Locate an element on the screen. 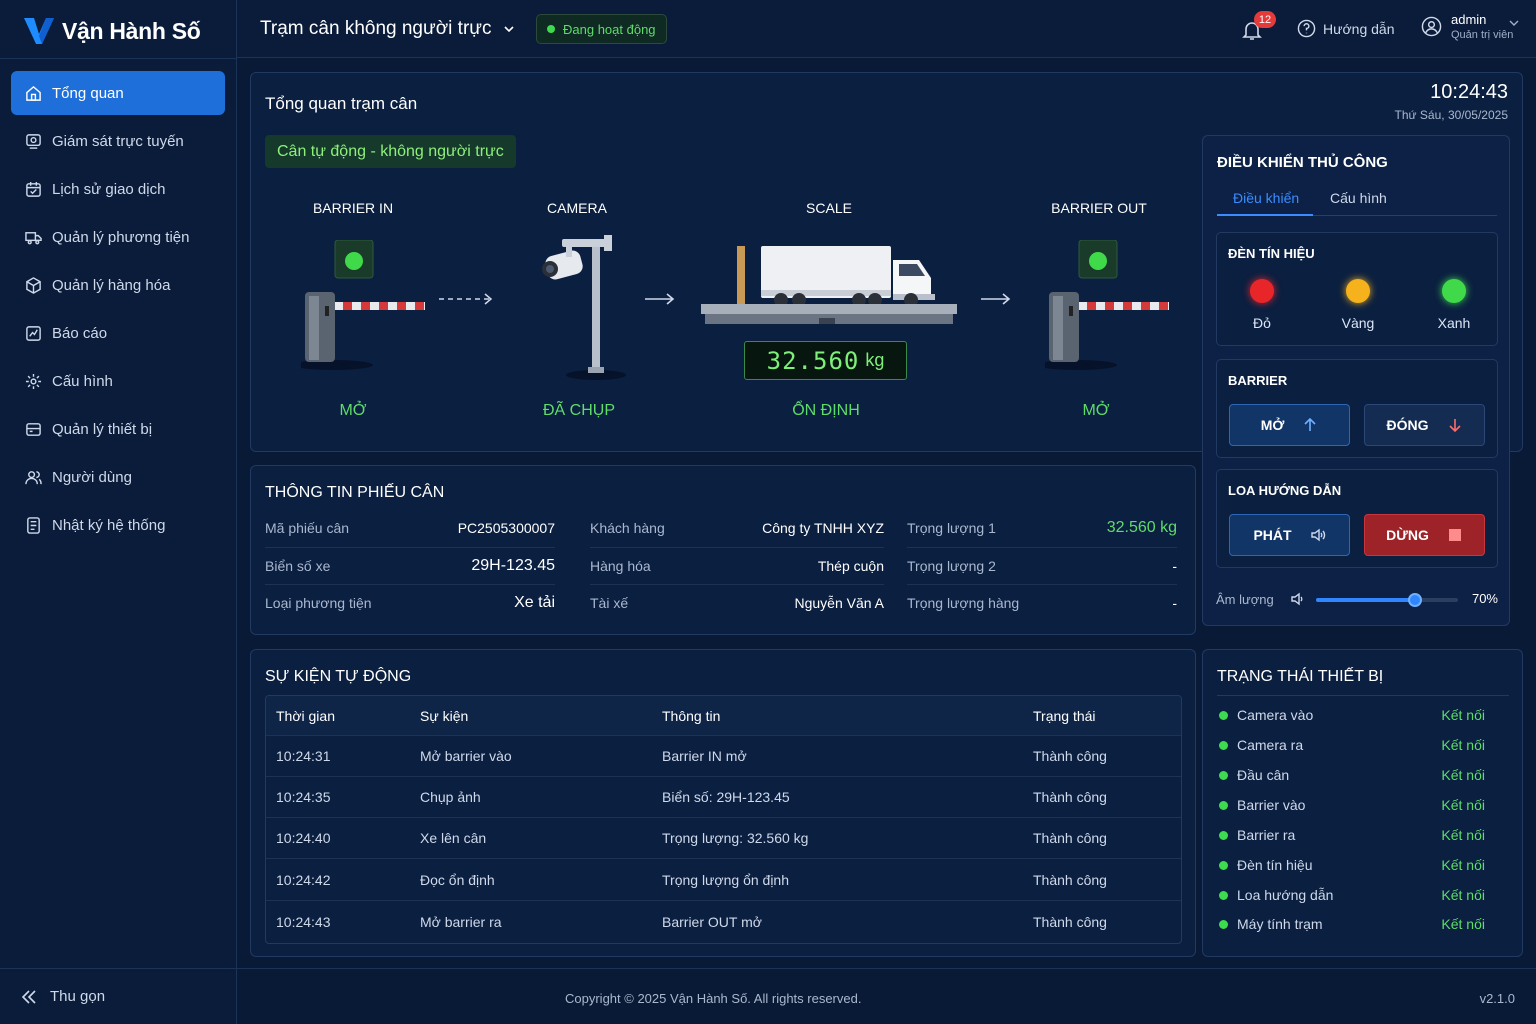 The height and width of the screenshot is (1024, 1536). tab-control: Điều khiển is located at coordinates (1266, 198).